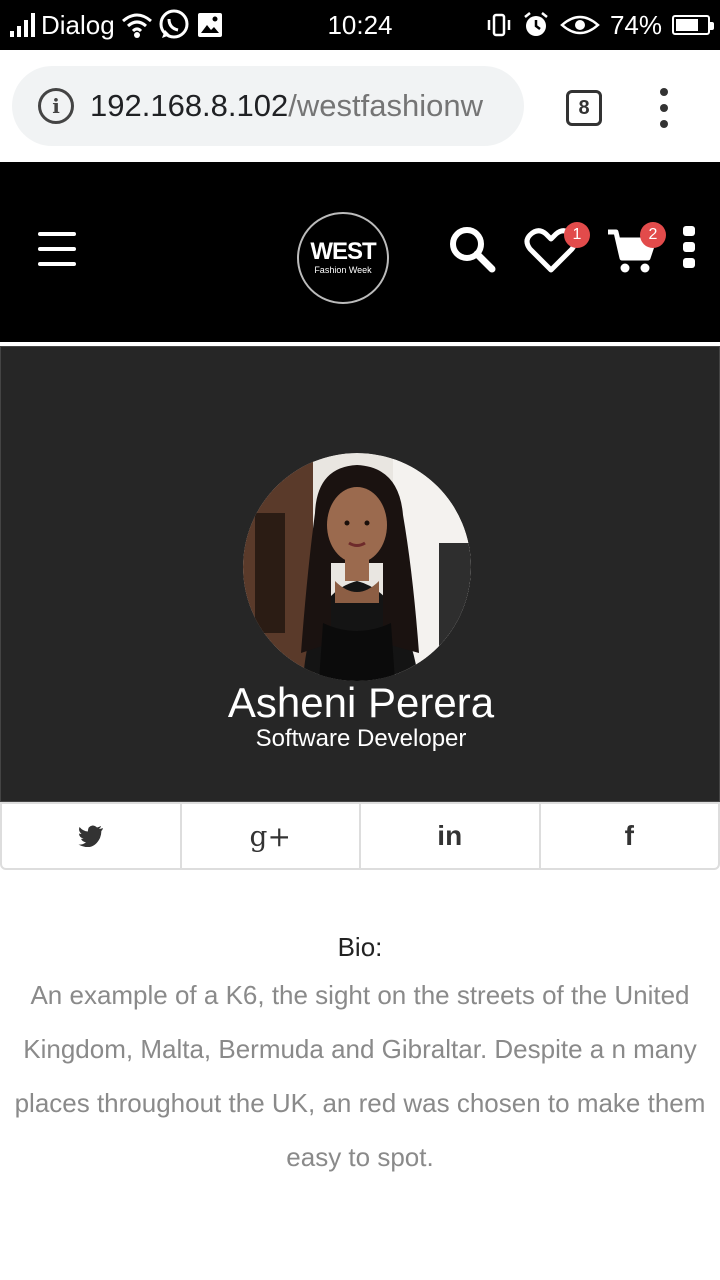  What do you see at coordinates (361, 702) in the screenshot?
I see `profile-name: Asheni Perera` at bounding box center [361, 702].